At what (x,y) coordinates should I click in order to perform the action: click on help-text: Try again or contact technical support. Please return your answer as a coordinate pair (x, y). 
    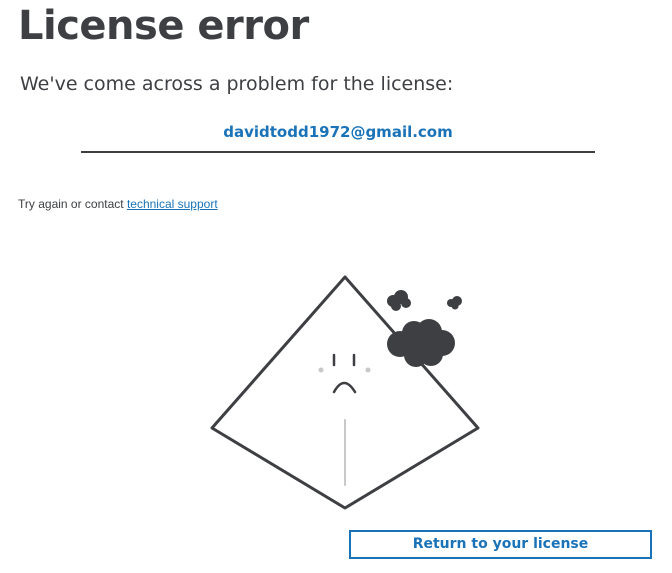
    Looking at the image, I should click on (118, 204).